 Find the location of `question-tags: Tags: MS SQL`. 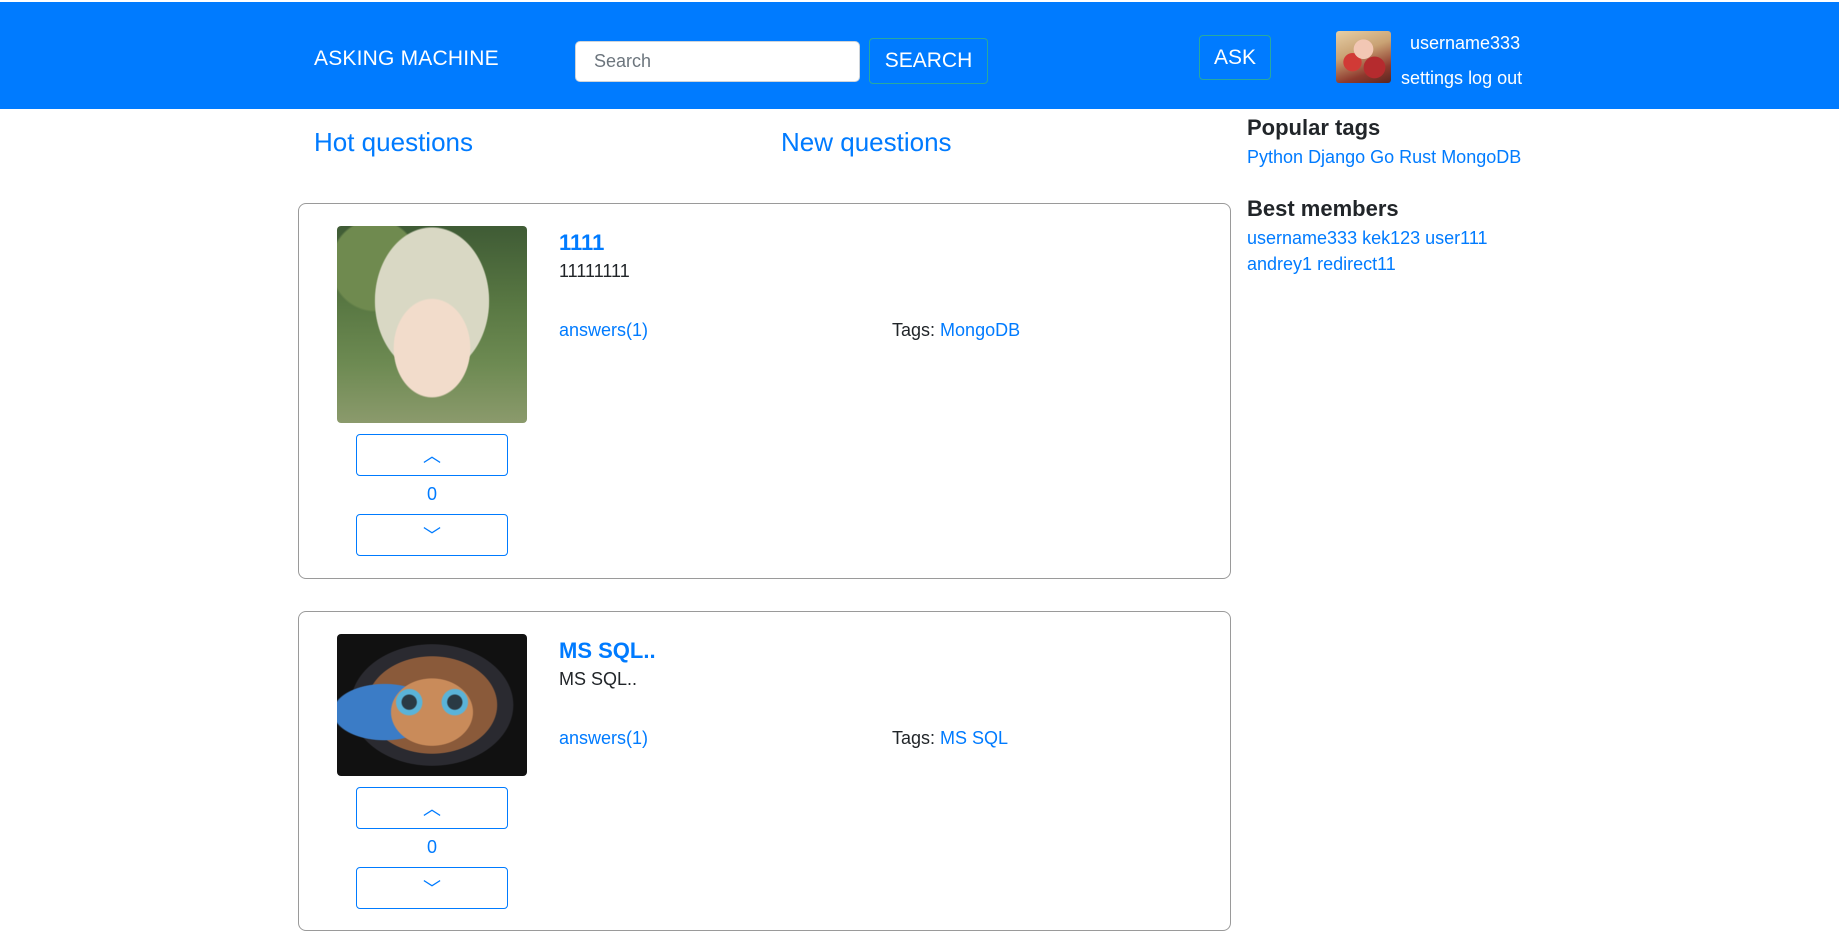

question-tags: Tags: MS SQL is located at coordinates (950, 738).